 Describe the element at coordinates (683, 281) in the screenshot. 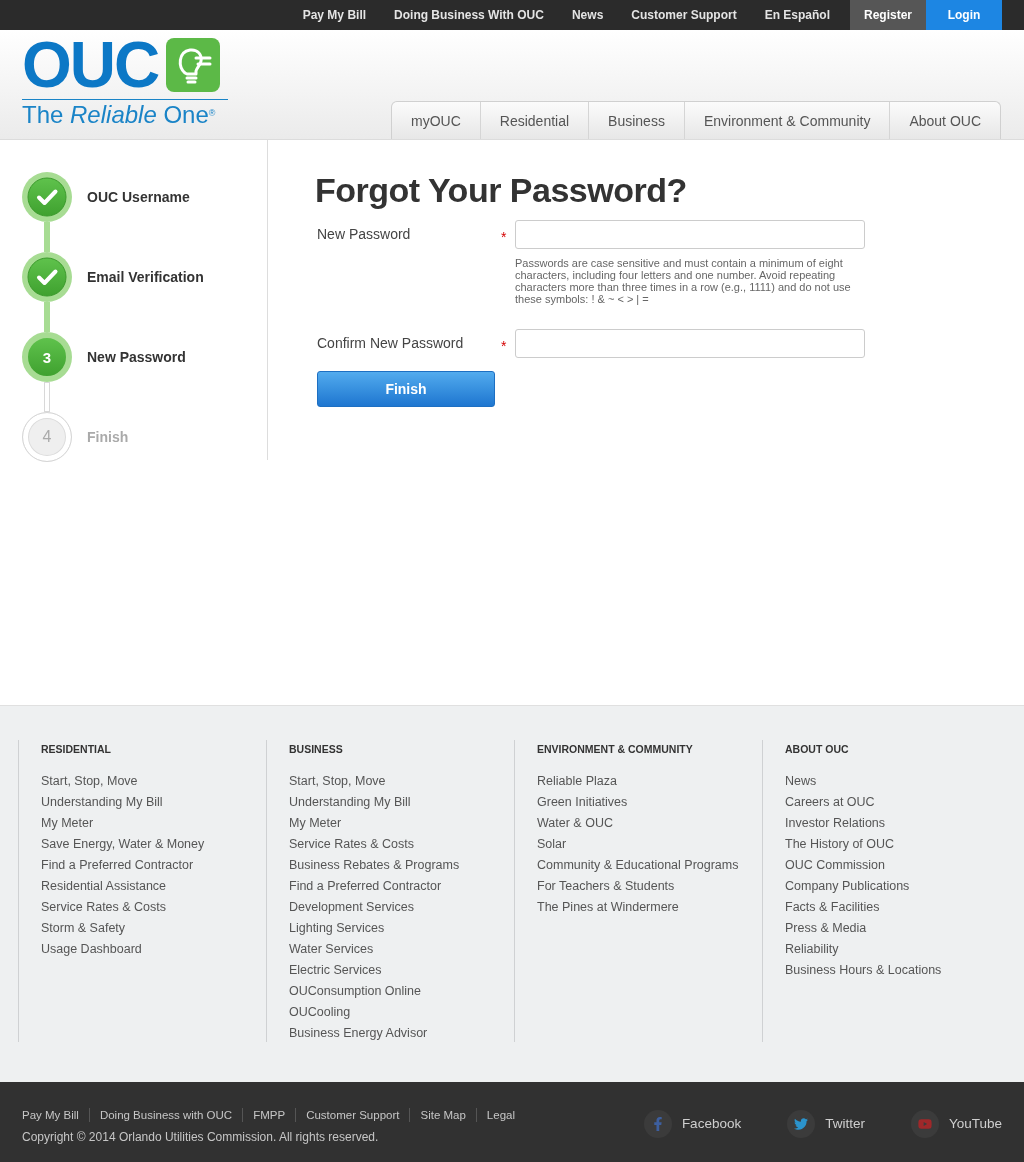

I see `password-help-text: Passwords are case sensitive and must contain a minimum of eight characters, including four letters and one number. Avoid repeating characters more than three times in a row (e.g., 1111) and do not use these symbols: ! & ~ < > | =` at that location.